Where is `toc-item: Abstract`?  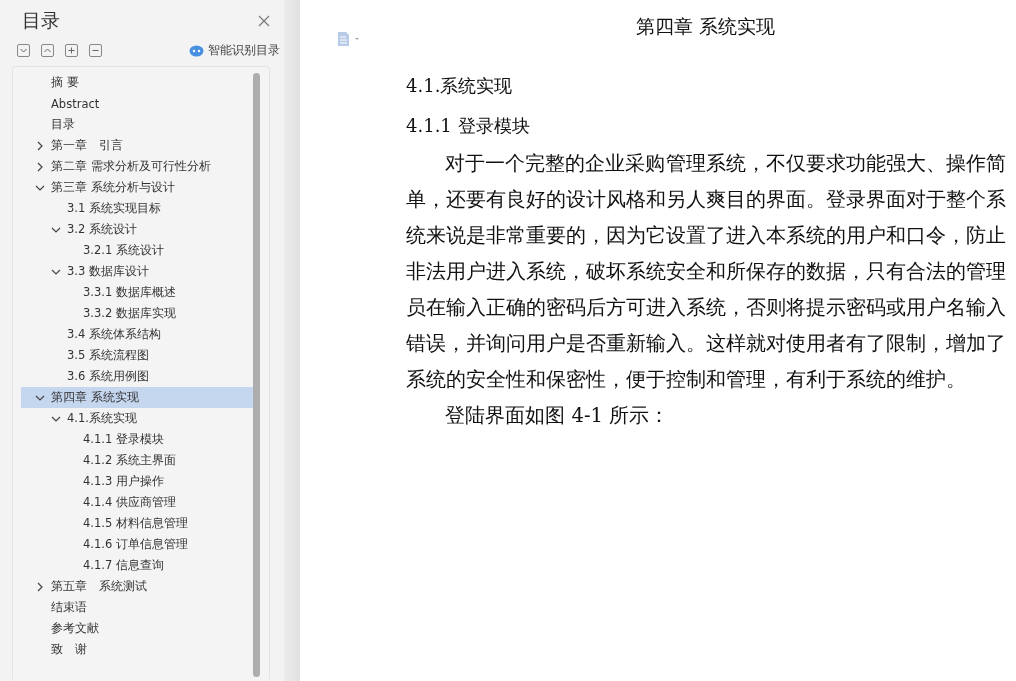
toc-item: Abstract is located at coordinates (139, 103).